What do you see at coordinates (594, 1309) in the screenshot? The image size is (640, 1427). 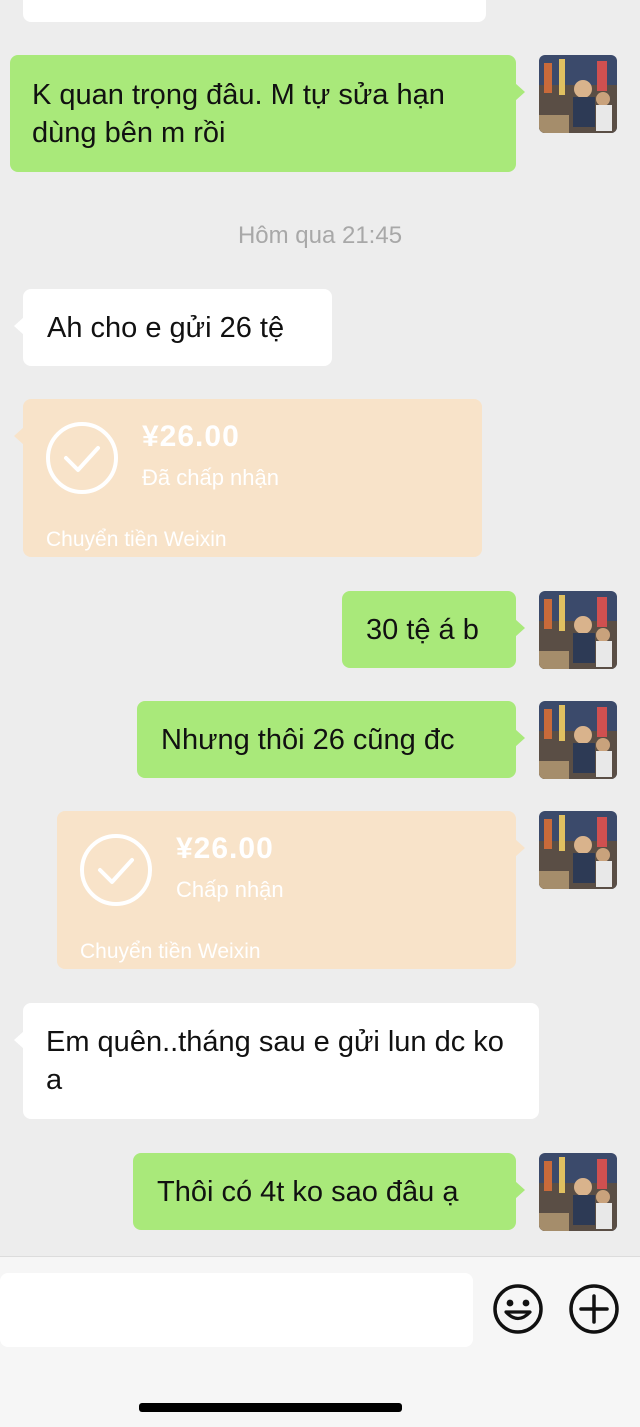 I see `plus-circle-icon` at bounding box center [594, 1309].